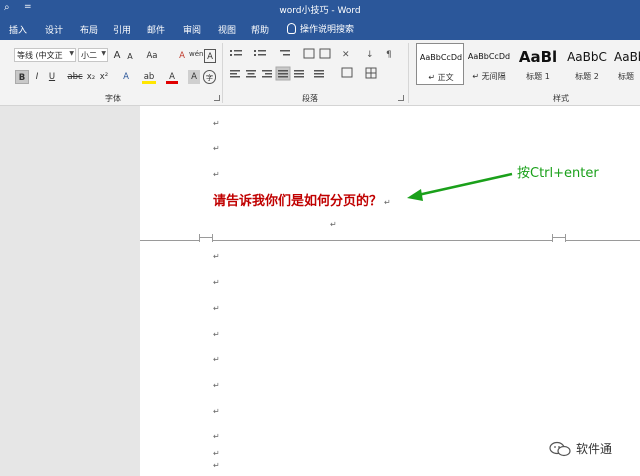 The width and height of the screenshot is (640, 476). Describe the element at coordinates (291, 28) in the screenshot. I see `lightbulb-icon` at that location.